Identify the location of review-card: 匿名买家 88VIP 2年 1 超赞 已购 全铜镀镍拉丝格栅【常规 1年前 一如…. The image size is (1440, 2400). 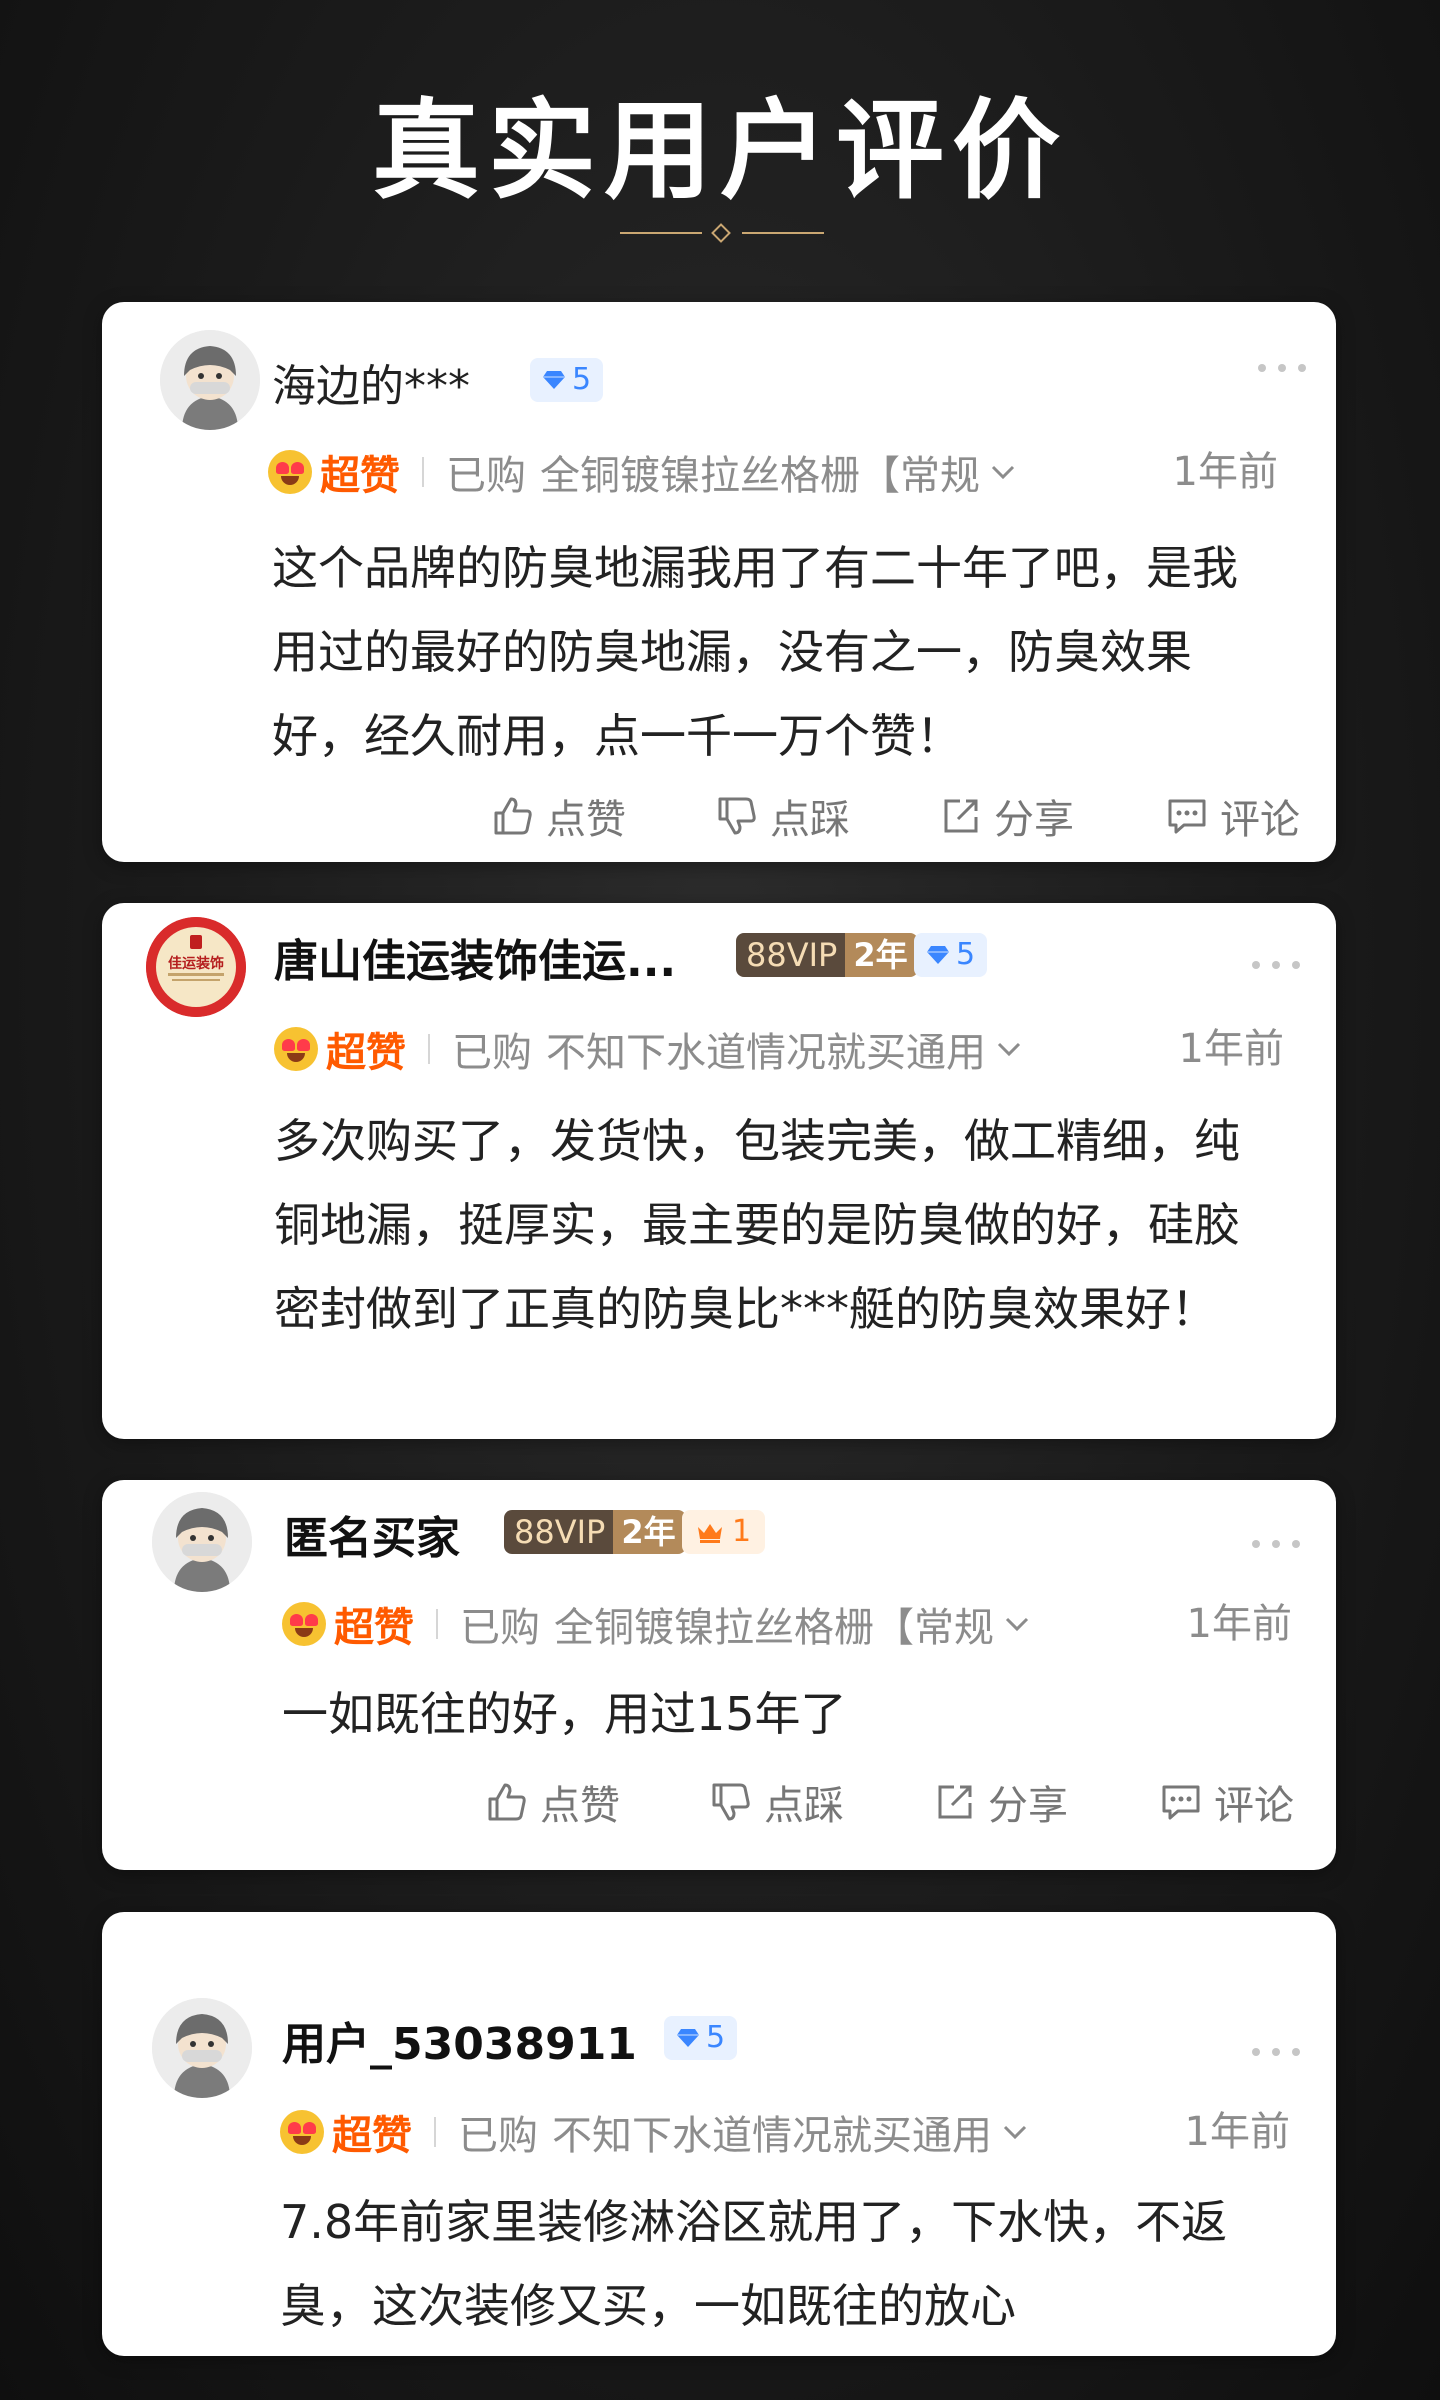
(719, 1675).